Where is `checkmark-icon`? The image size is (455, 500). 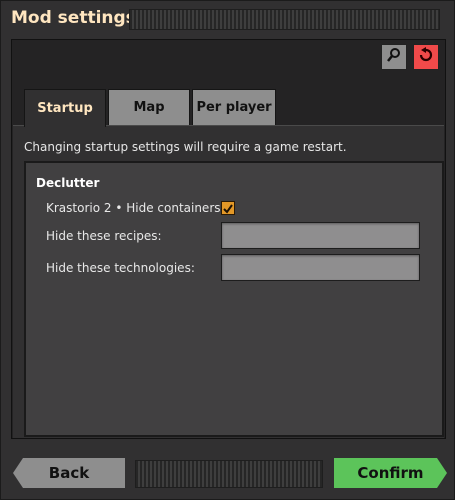 checkmark-icon is located at coordinates (228, 208).